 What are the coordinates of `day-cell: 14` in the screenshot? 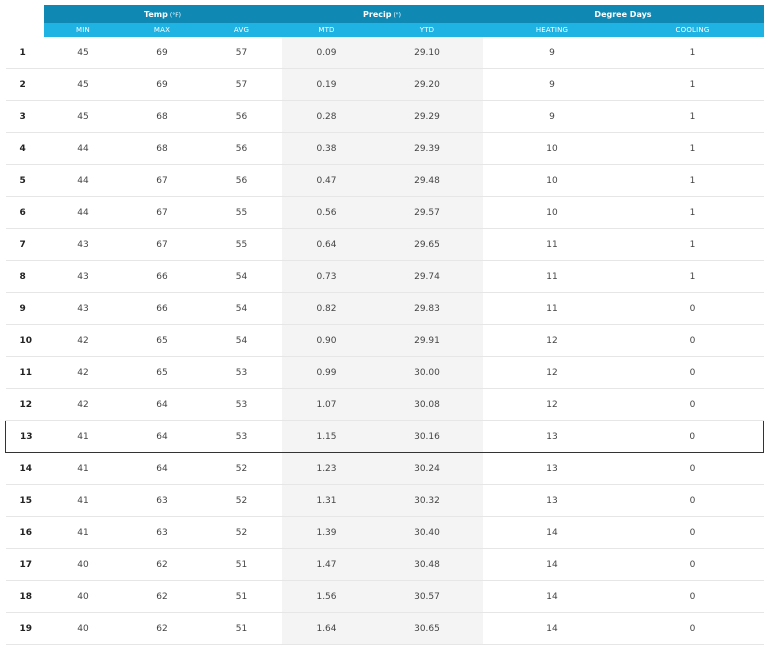 It's located at (24, 468).